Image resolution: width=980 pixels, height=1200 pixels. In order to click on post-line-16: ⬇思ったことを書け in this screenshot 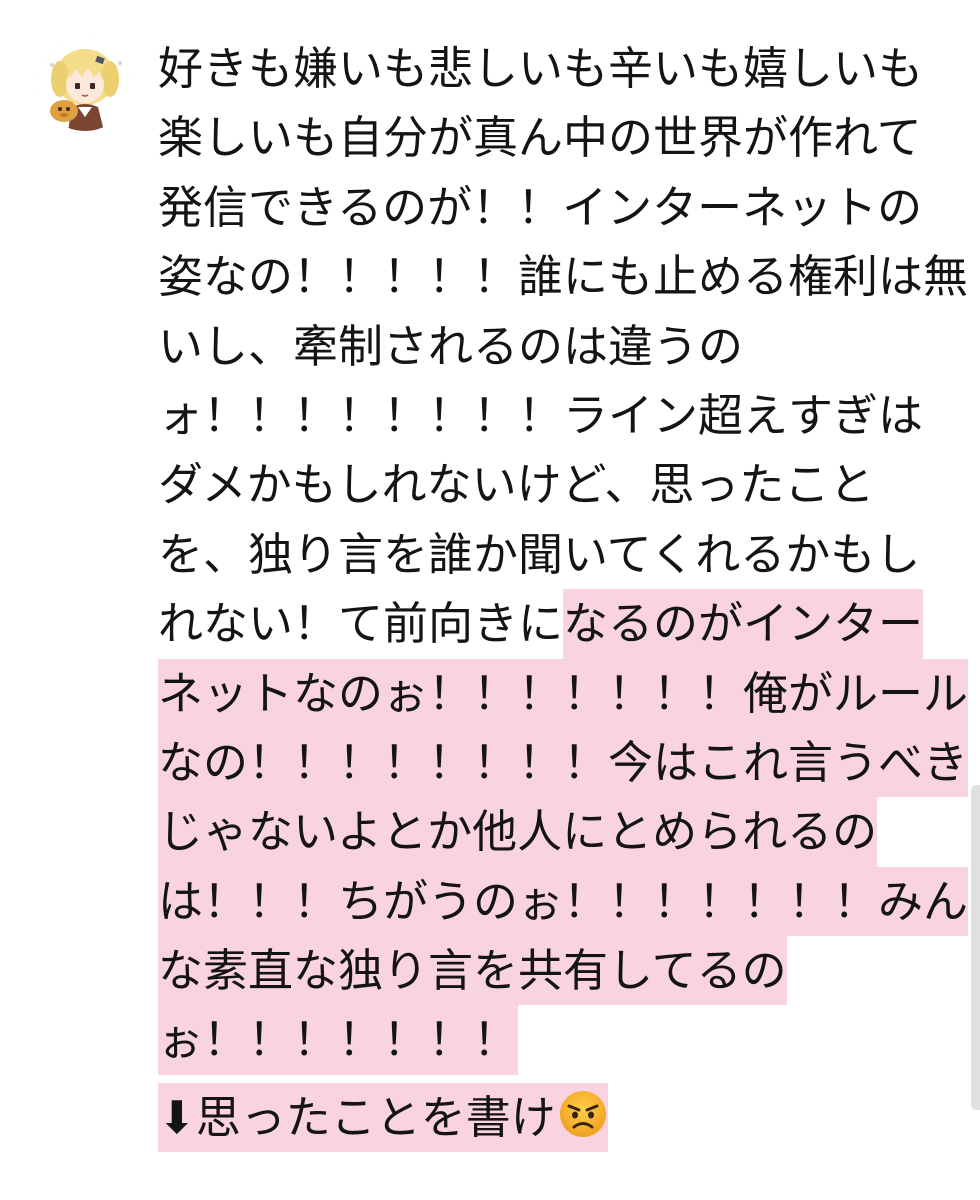, I will do `click(558, 1117)`.